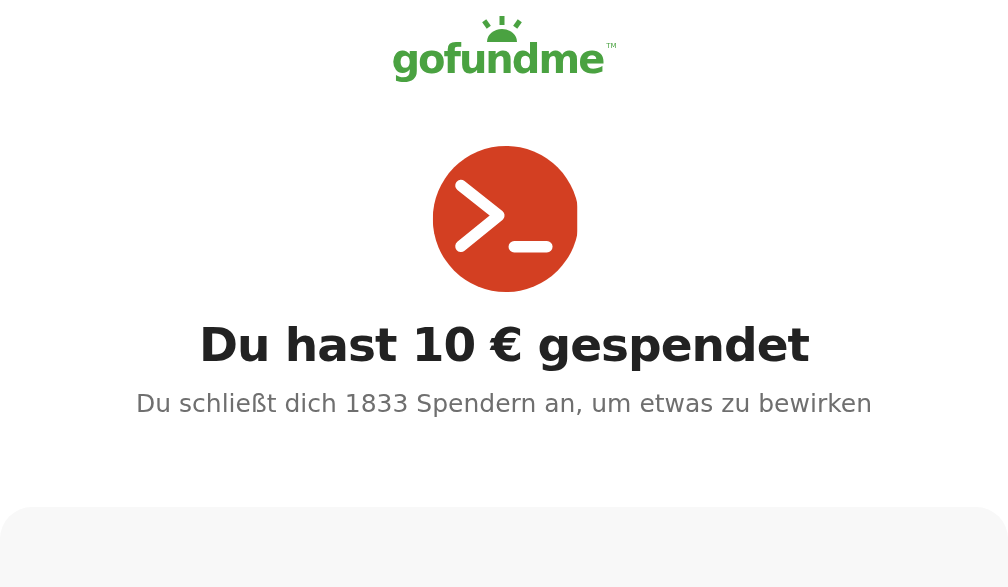 The image size is (1008, 587). I want to click on donation-heading: Du hast 10 € gespendet, so click(504, 345).